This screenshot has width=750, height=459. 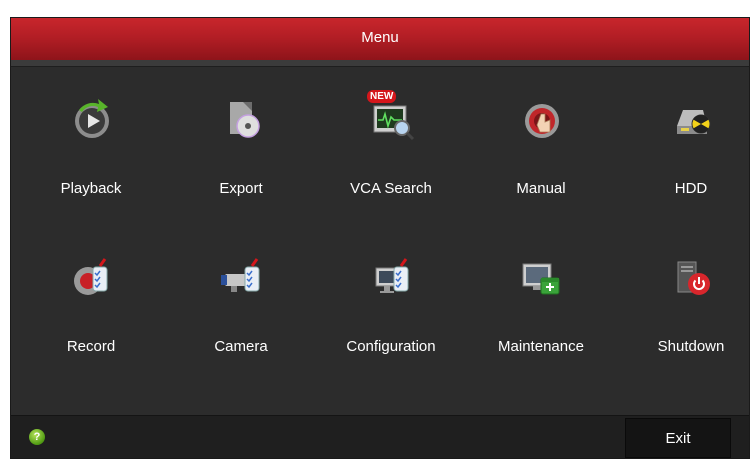 What do you see at coordinates (91, 276) in the screenshot?
I see `record-icon` at bounding box center [91, 276].